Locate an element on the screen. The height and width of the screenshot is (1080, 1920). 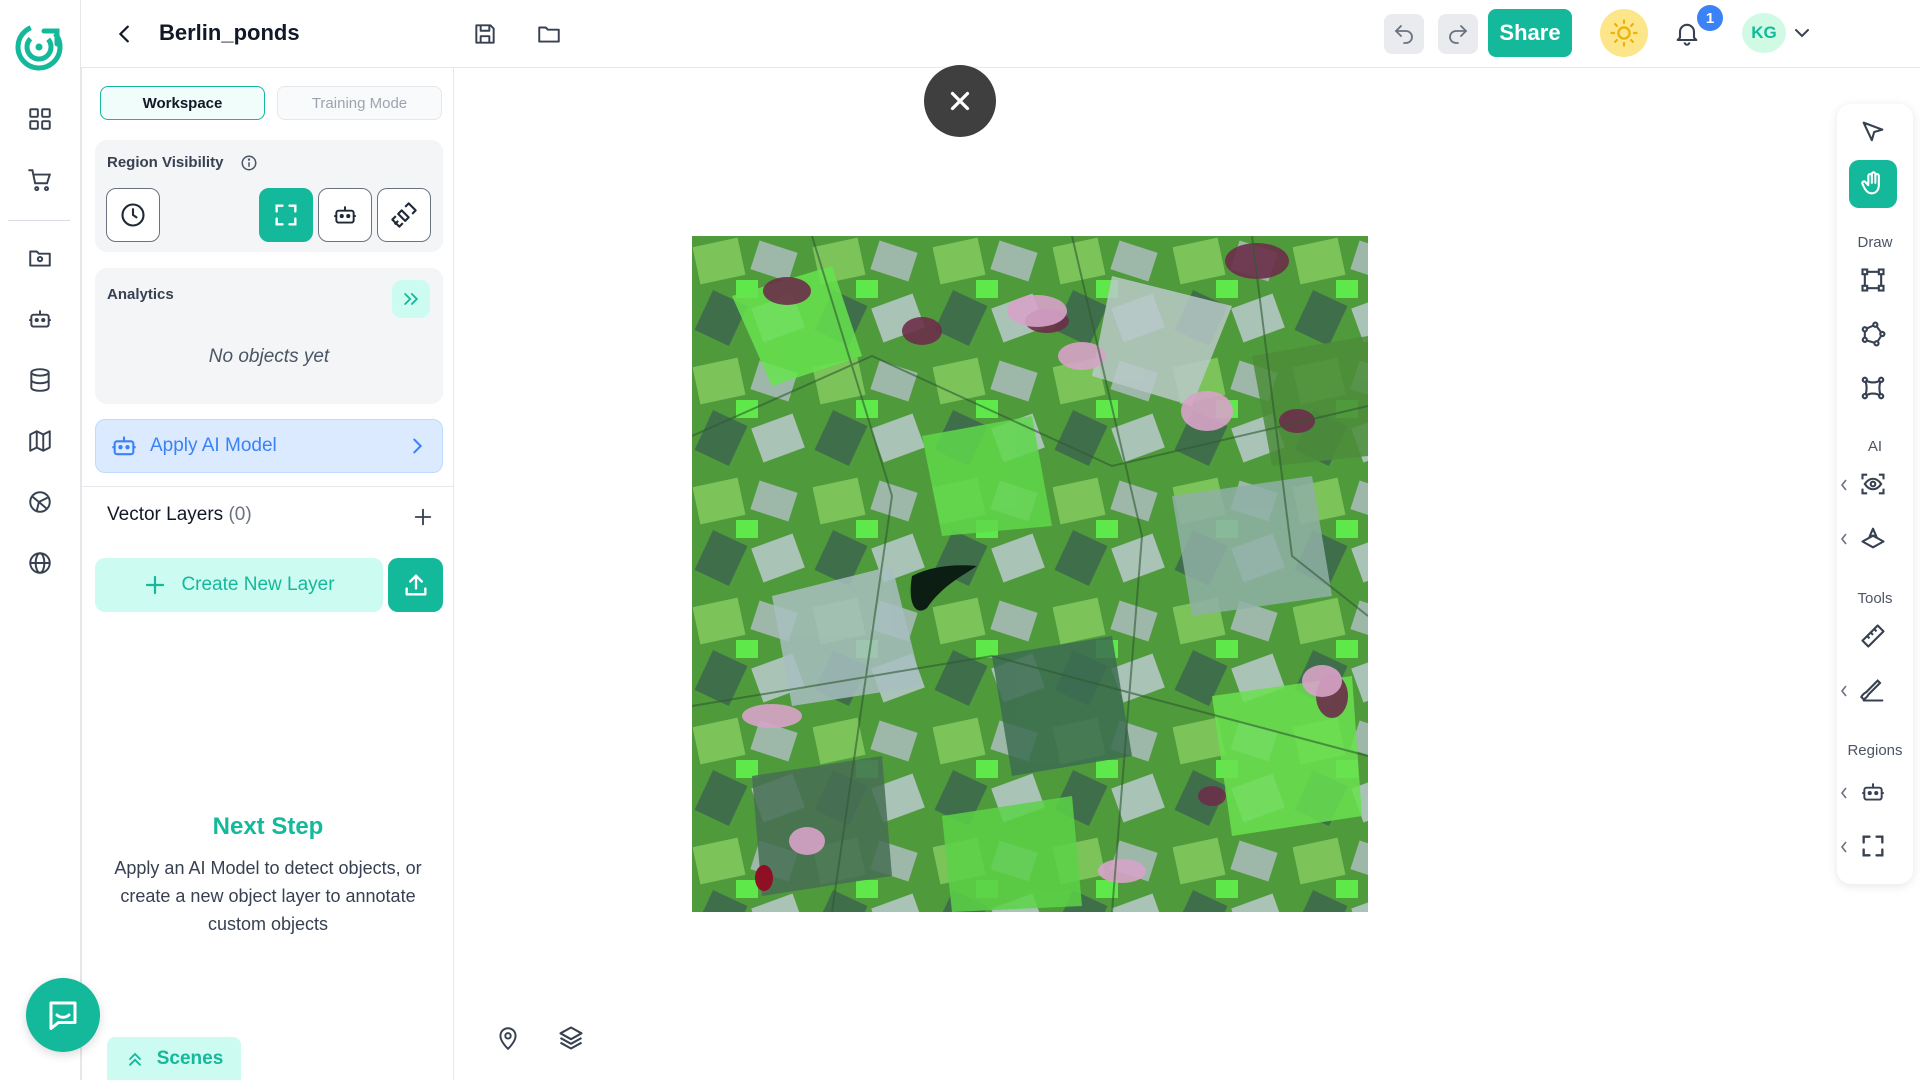
satellite-visibility-button is located at coordinates (404, 215).